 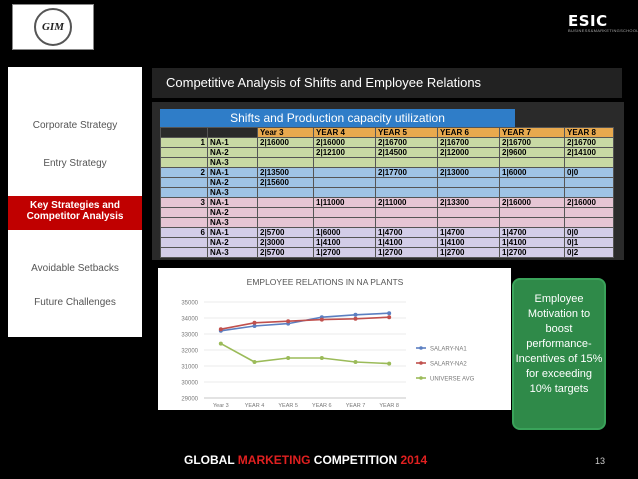 I want to click on table-row: NA-3 2|5700 1|2700 1|2700 1|2700 1|2700 0|2, so click(x=387, y=252).